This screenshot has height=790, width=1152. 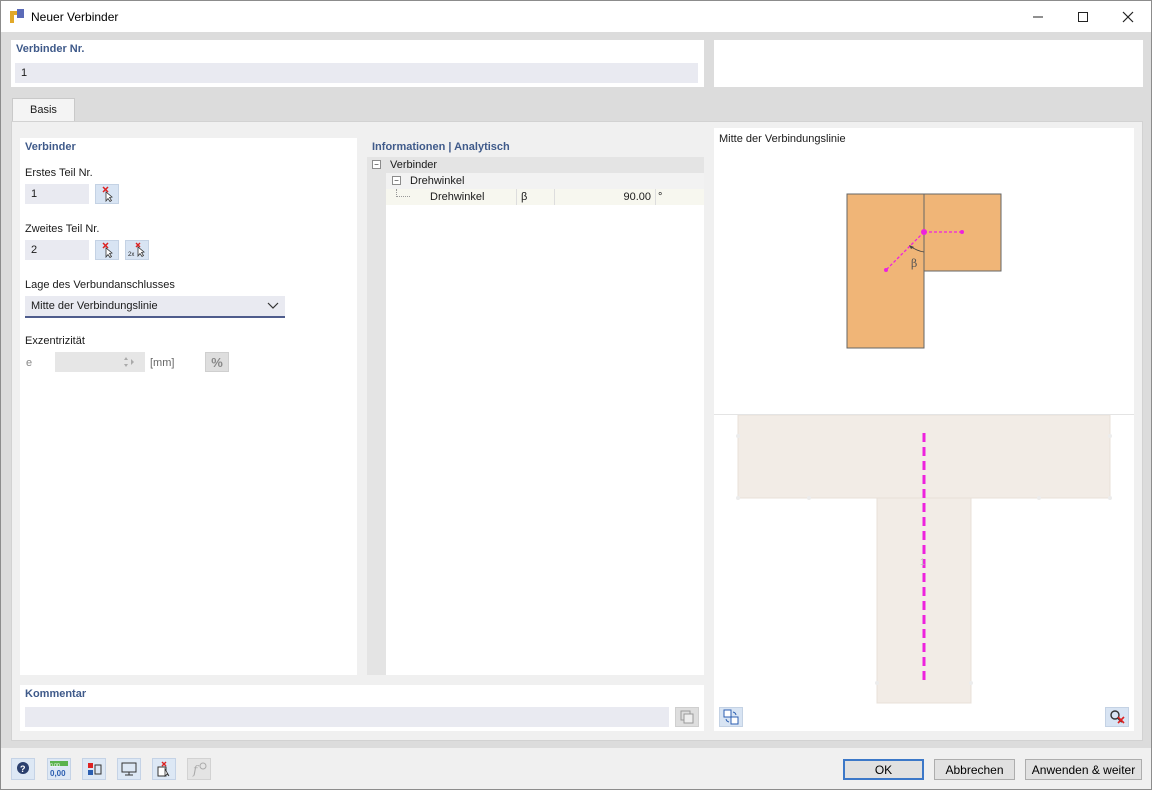 I want to click on first-part-input: 1, so click(x=57, y=194).